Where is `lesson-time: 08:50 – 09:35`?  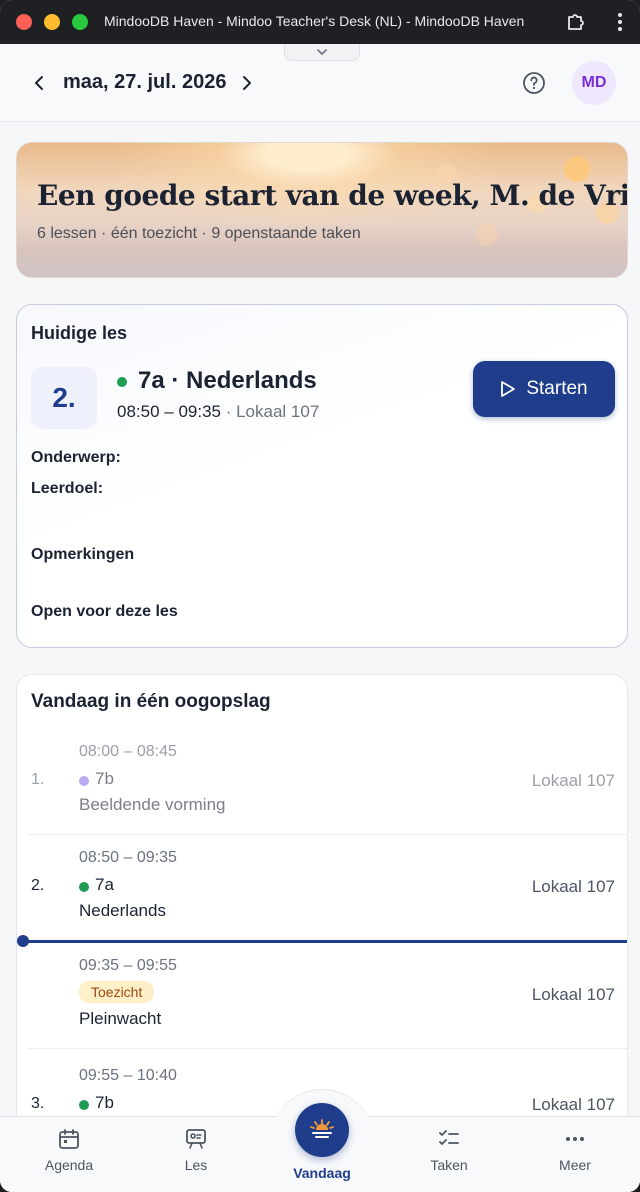
lesson-time: 08:50 – 09:35 is located at coordinates (128, 857).